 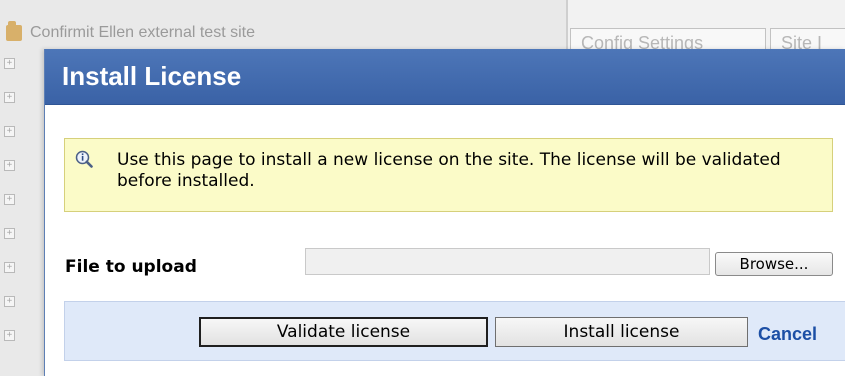 I want to click on tree-root-label: Confirmit Ellen external test site, so click(x=142, y=32).